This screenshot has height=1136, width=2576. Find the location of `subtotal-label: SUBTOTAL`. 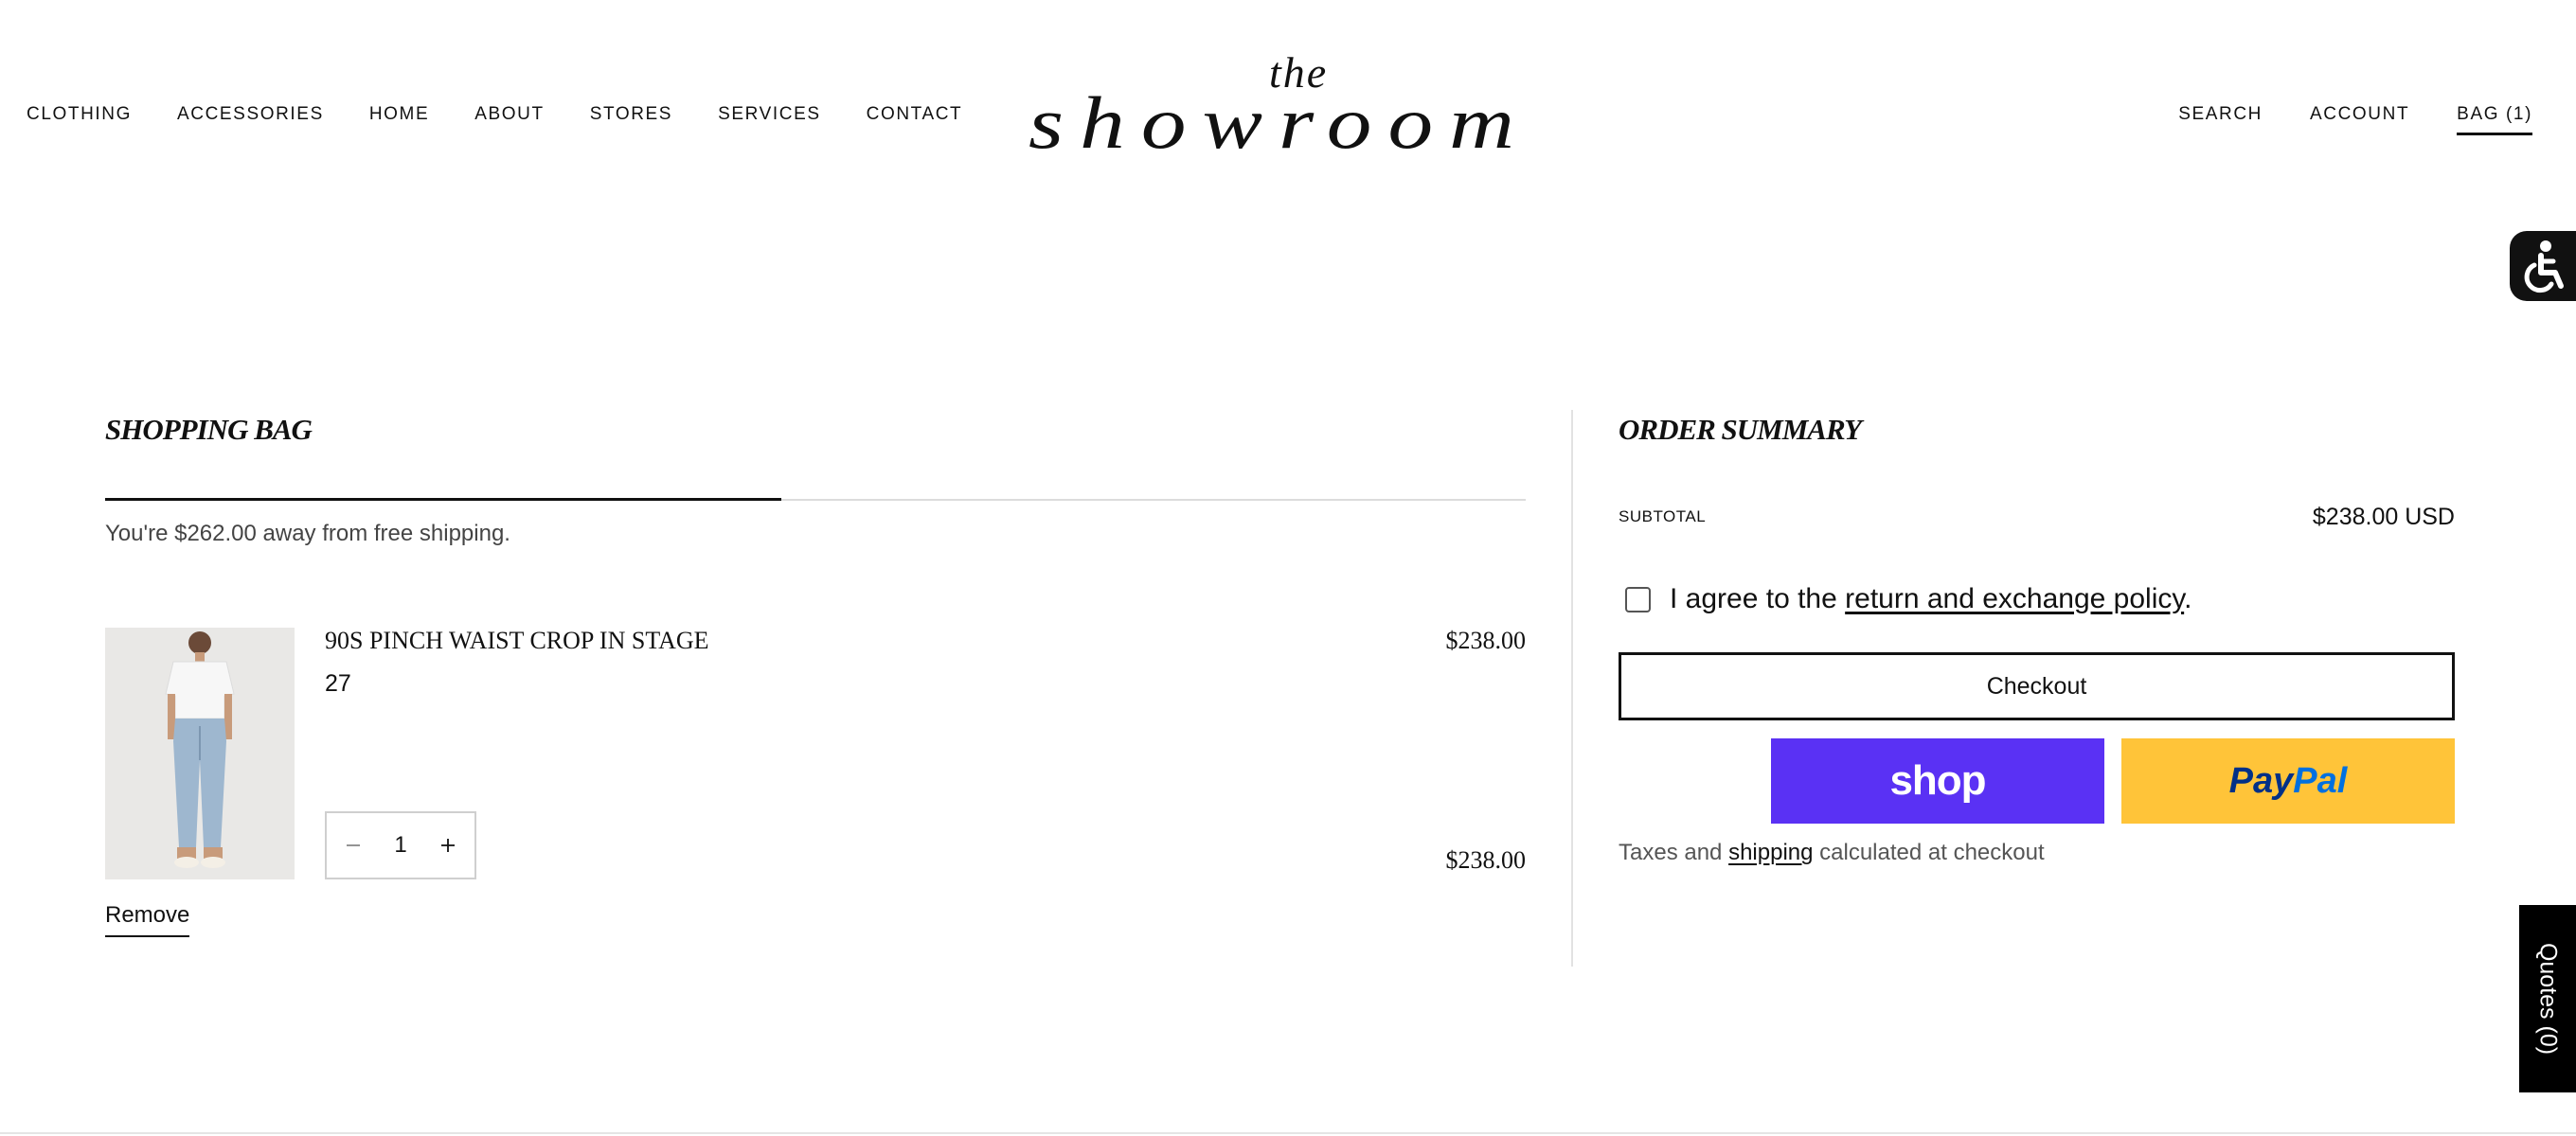

subtotal-label: SUBTOTAL is located at coordinates (1663, 516).